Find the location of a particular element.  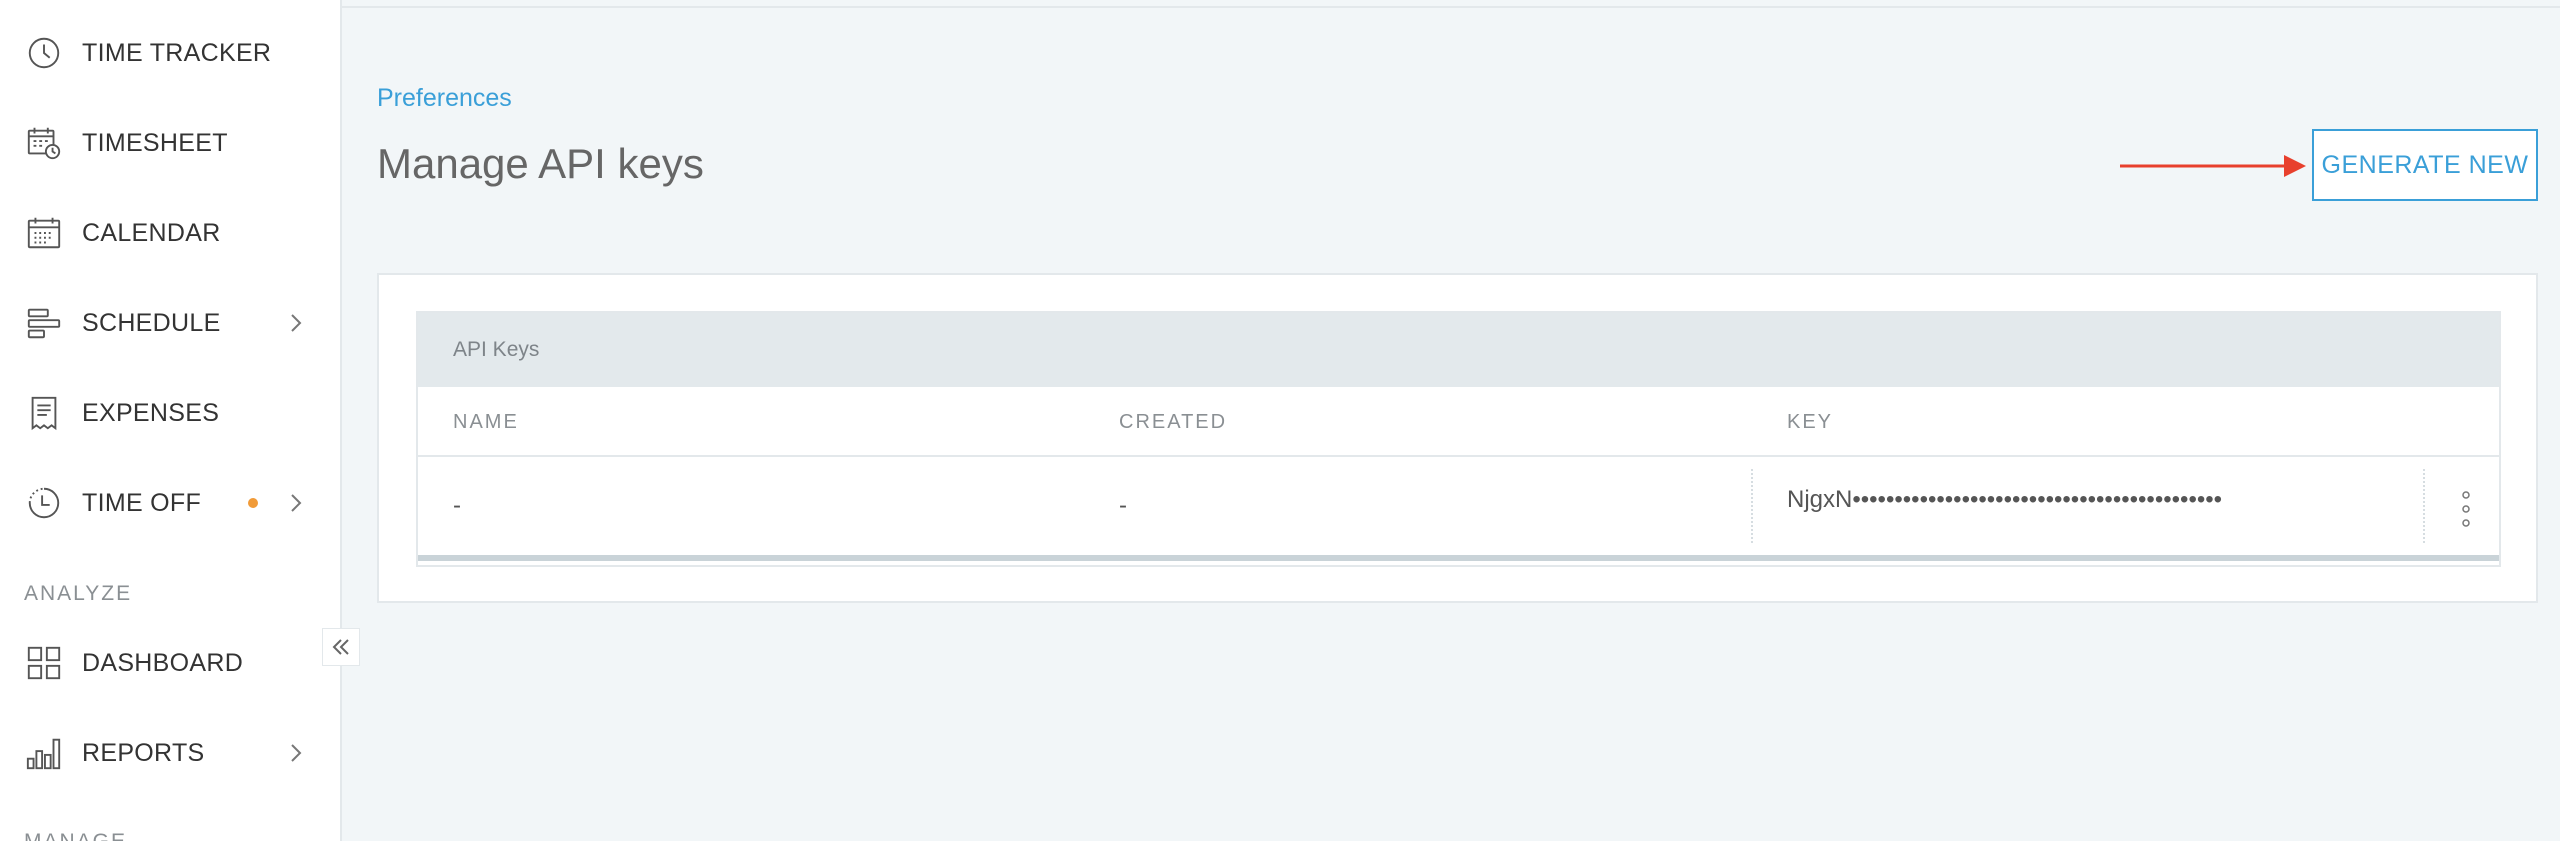

double-chevron-left-icon is located at coordinates (340, 647).